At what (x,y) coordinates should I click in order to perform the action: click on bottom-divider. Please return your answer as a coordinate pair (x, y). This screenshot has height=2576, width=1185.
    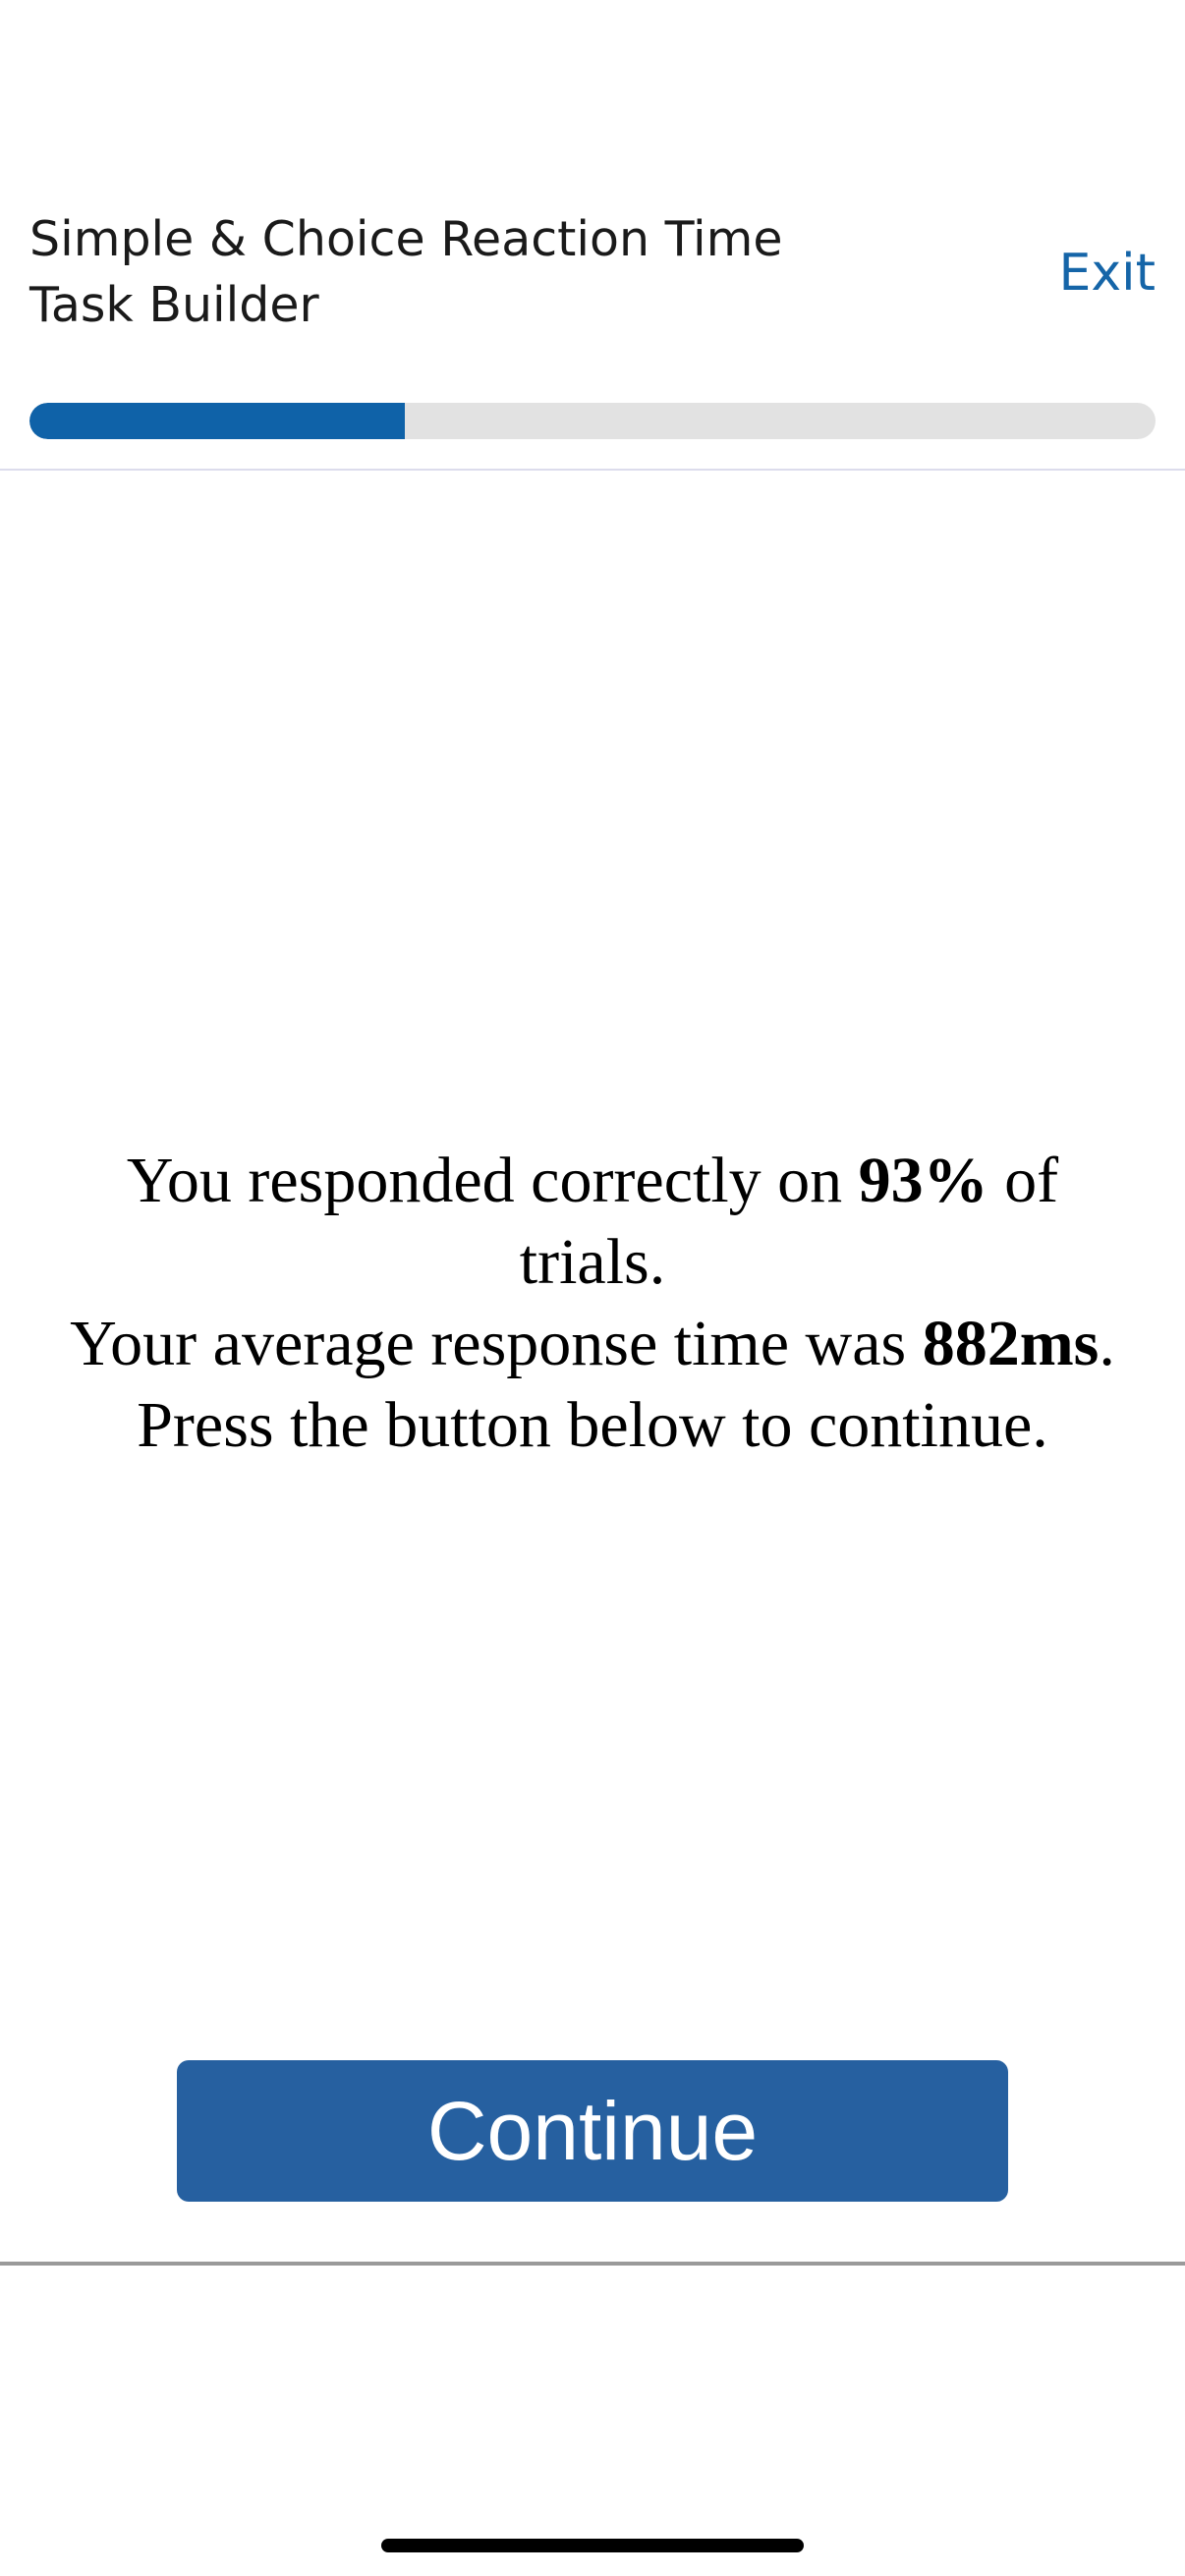
    Looking at the image, I should click on (592, 2264).